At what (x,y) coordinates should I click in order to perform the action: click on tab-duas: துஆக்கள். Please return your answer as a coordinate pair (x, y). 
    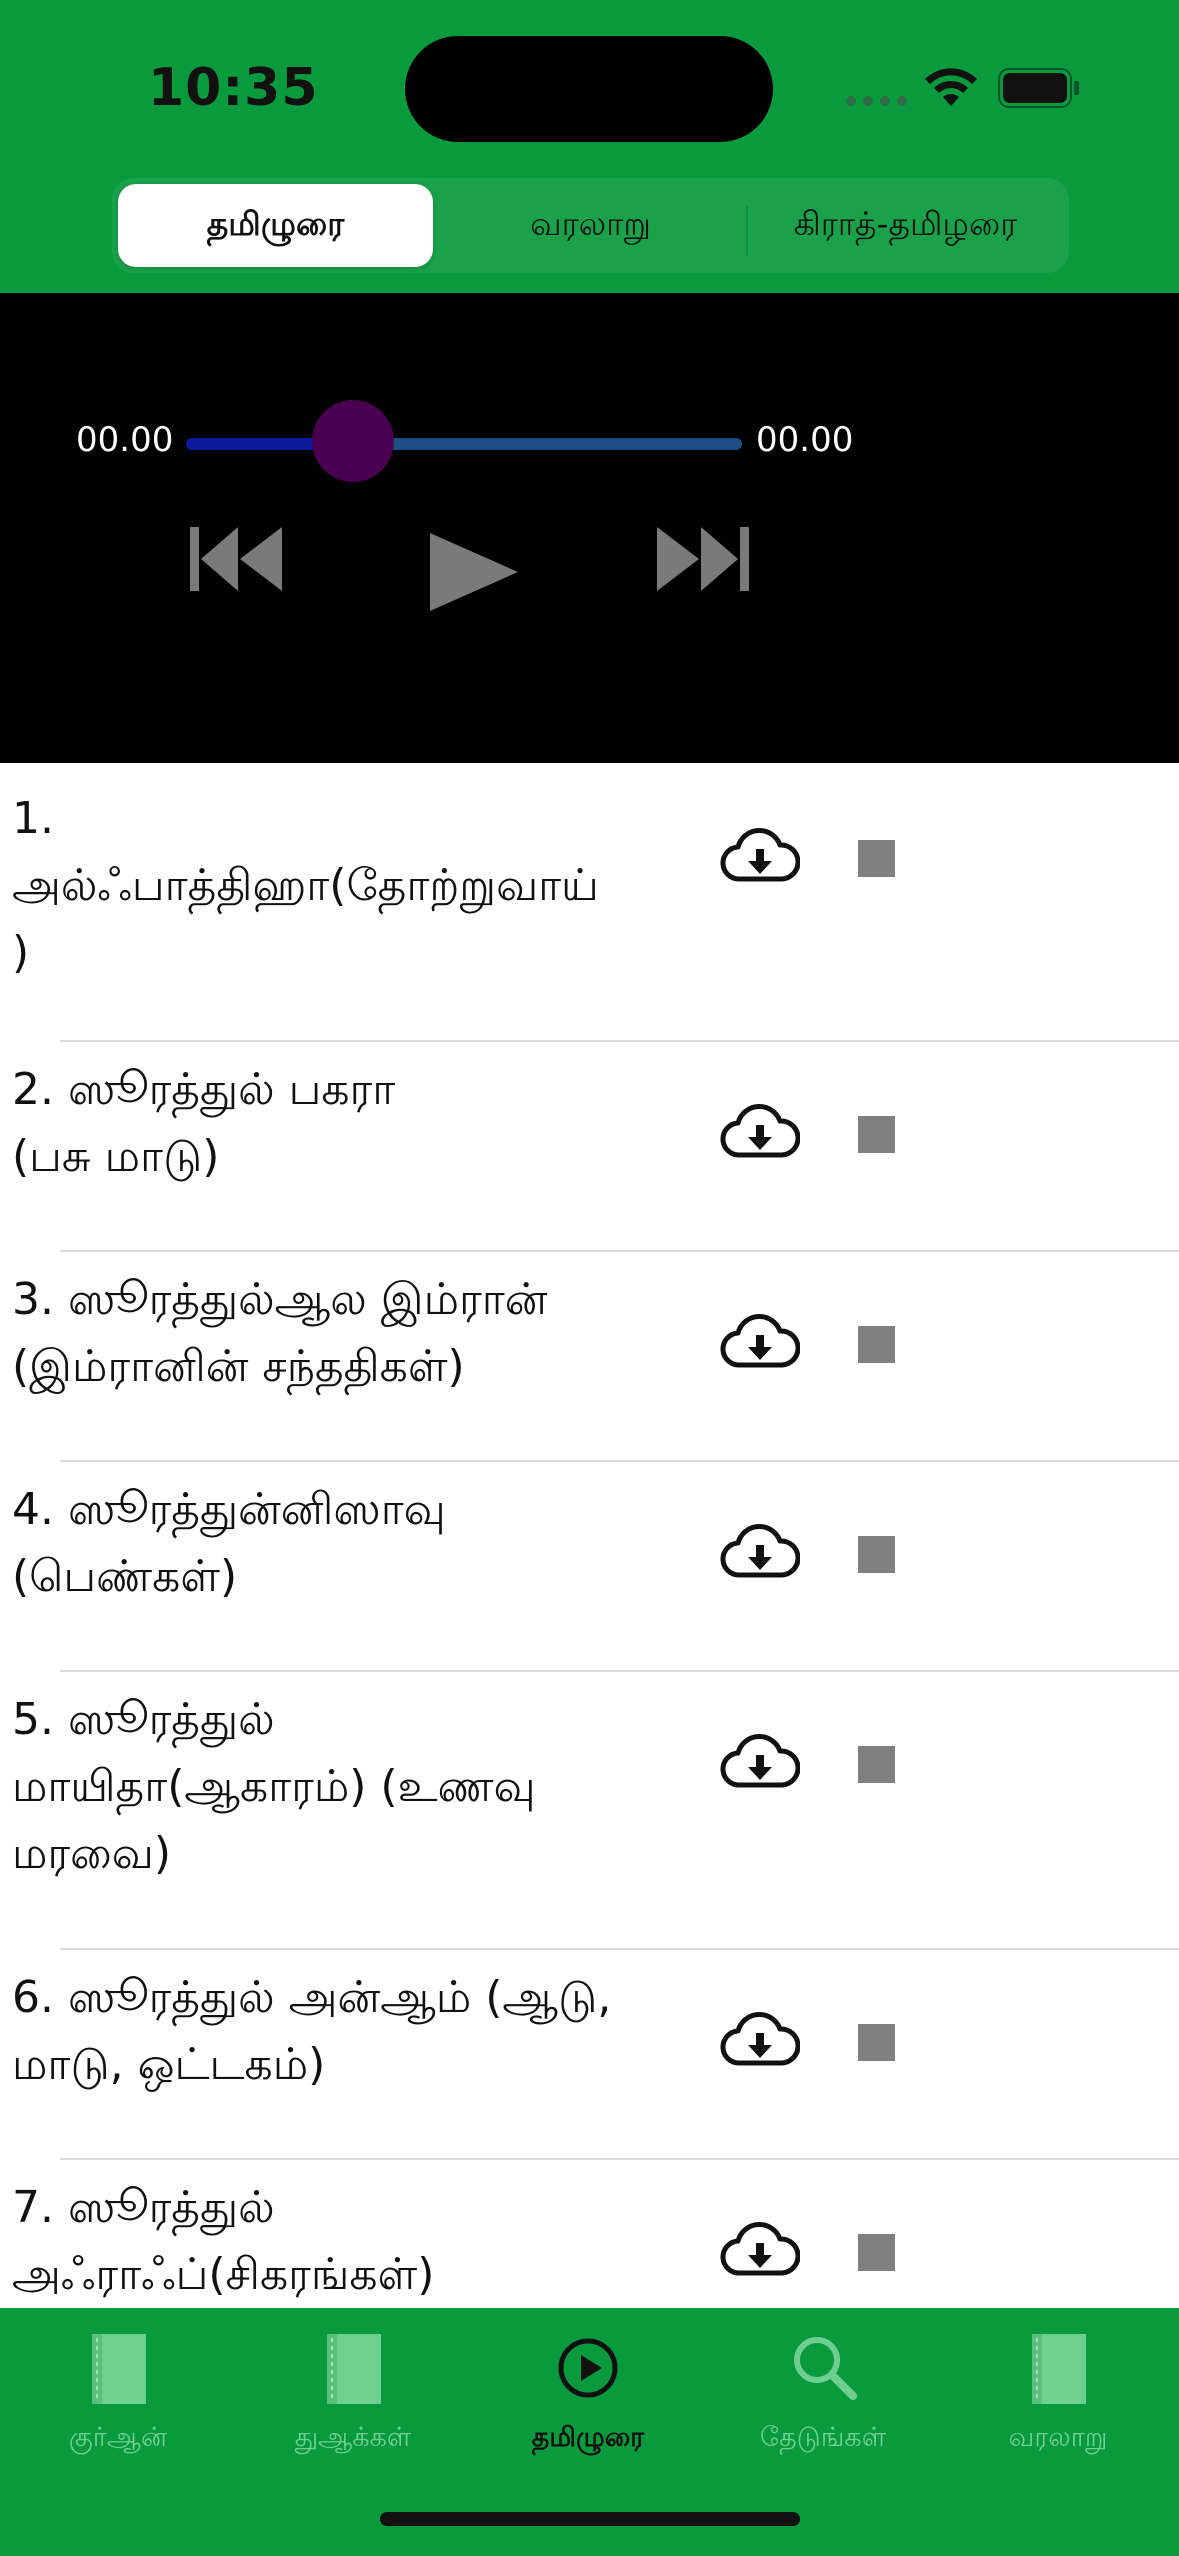
    Looking at the image, I should click on (353, 2403).